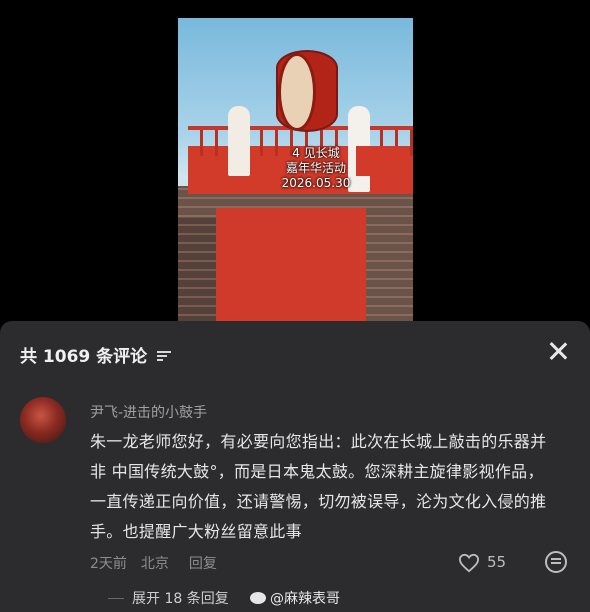 This screenshot has height=612, width=590. What do you see at coordinates (305, 599) in the screenshot?
I see `watermark-text: @麻辣表哥` at bounding box center [305, 599].